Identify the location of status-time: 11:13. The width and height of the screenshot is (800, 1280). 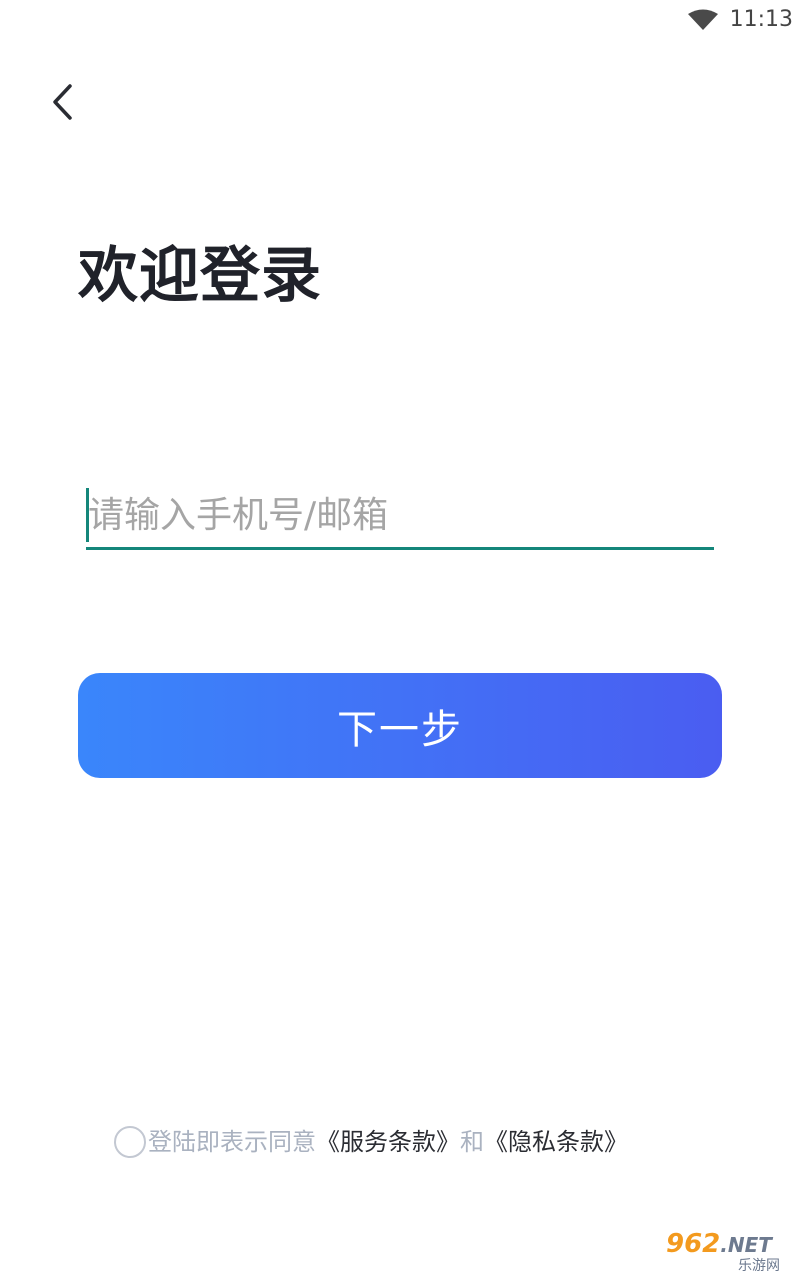
(761, 19).